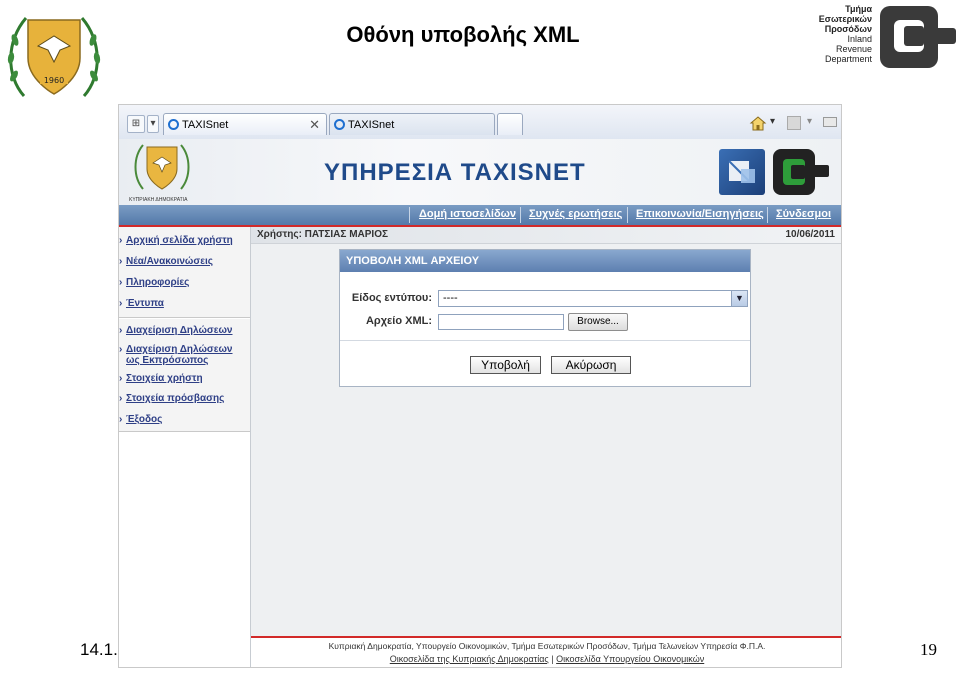 The image size is (960, 673). Describe the element at coordinates (54, 56) in the screenshot. I see `cyprus-emblem-logo: 1960` at that location.